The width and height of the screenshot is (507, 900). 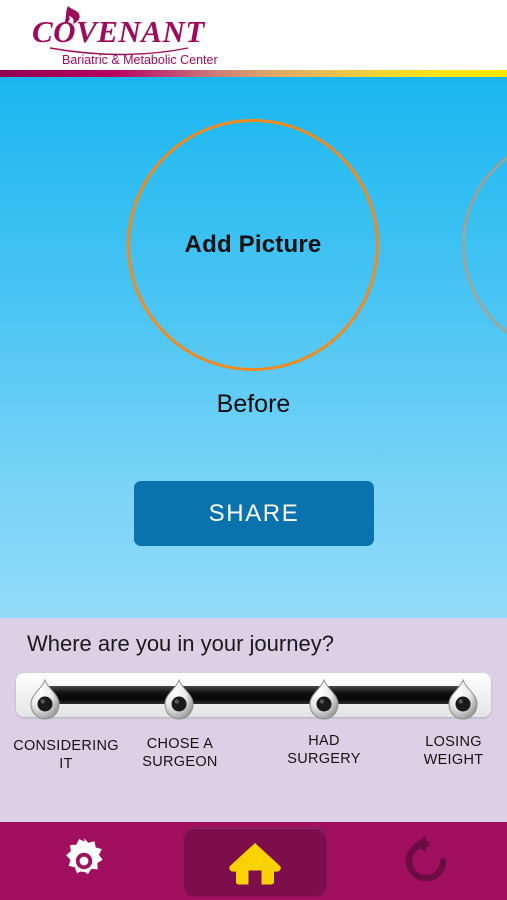 I want to click on journey-step-label-3: LOSING WEIGHT, so click(x=453, y=751).